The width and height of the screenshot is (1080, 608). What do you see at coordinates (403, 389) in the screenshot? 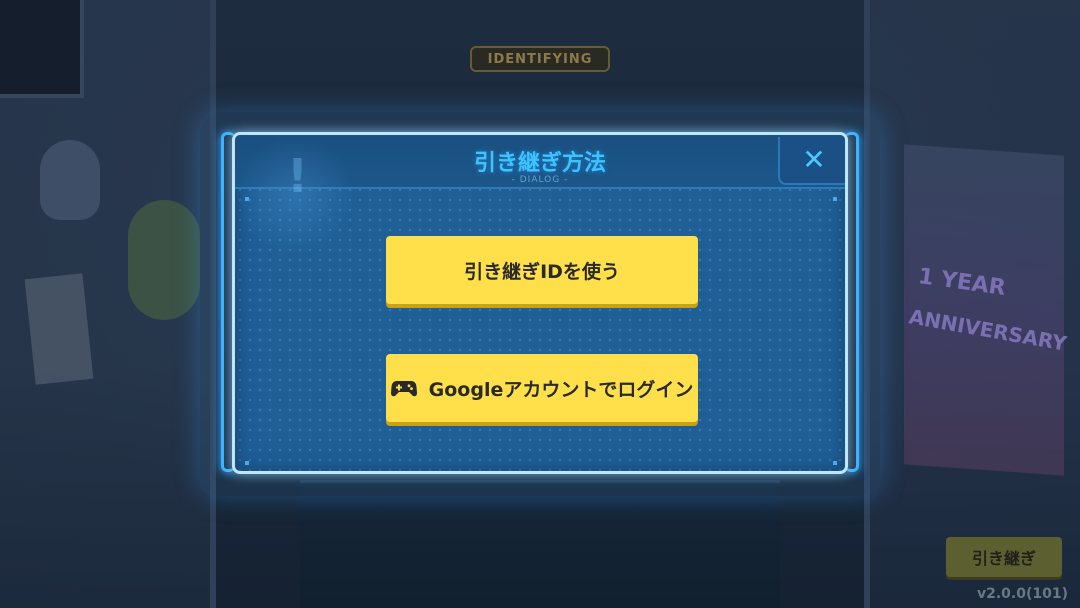
I see `gamepad-icon` at bounding box center [403, 389].